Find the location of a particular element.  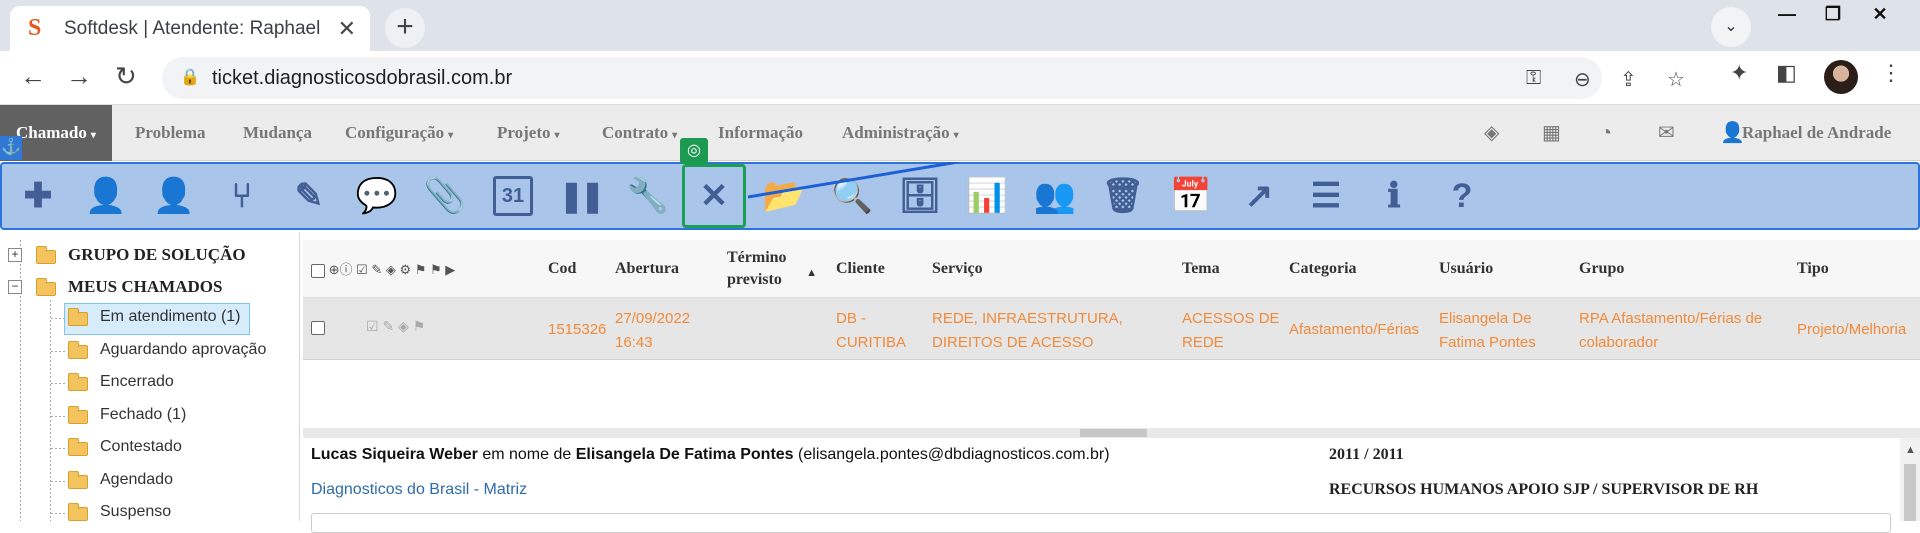

add-user-icon: 👤 is located at coordinates (174, 196).